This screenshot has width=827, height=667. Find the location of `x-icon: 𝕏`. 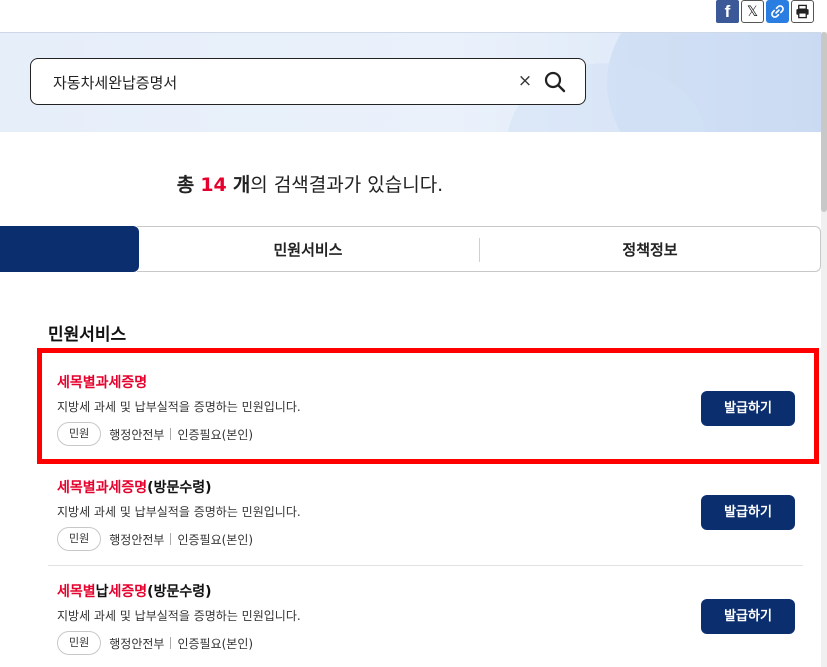

x-icon: 𝕏 is located at coordinates (752, 11).